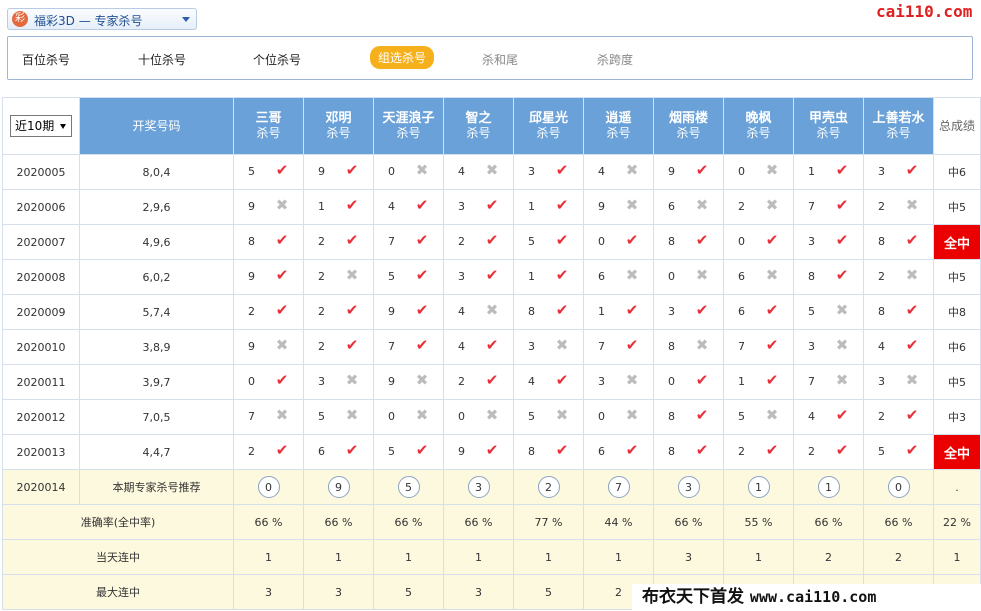 This screenshot has height=611, width=981. I want to click on lottery-selector: 彩 福彩3D — 专家杀号, so click(102, 19).